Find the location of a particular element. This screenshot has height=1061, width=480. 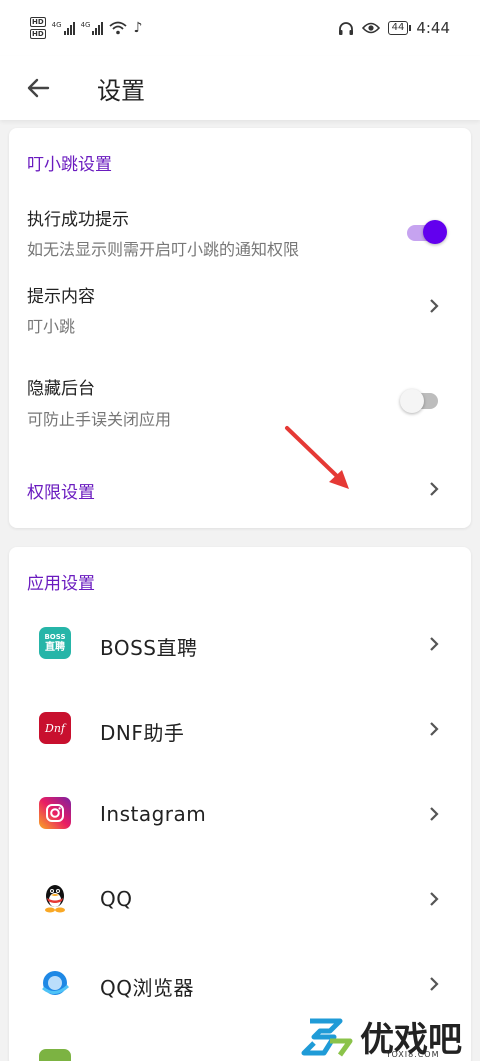

boss-zhipin-icon: BOSS 直聘 is located at coordinates (55, 643).